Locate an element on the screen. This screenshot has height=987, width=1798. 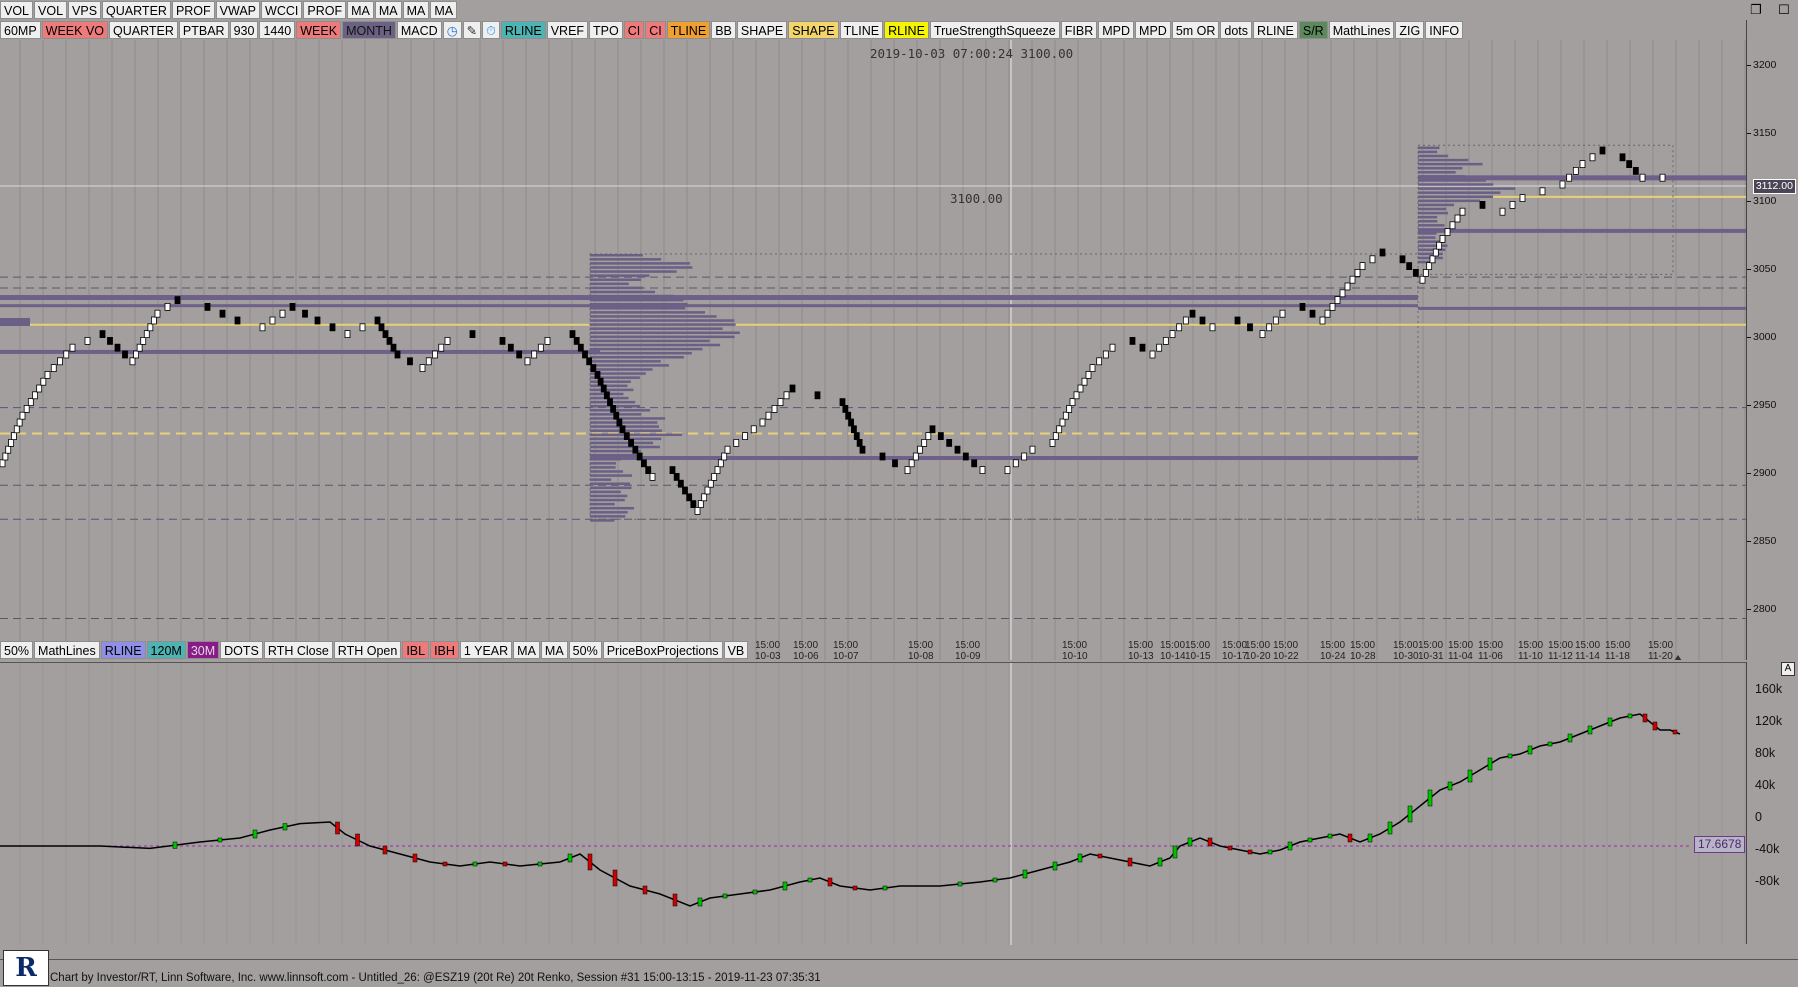
lower-button-15: VB is located at coordinates (736, 650).